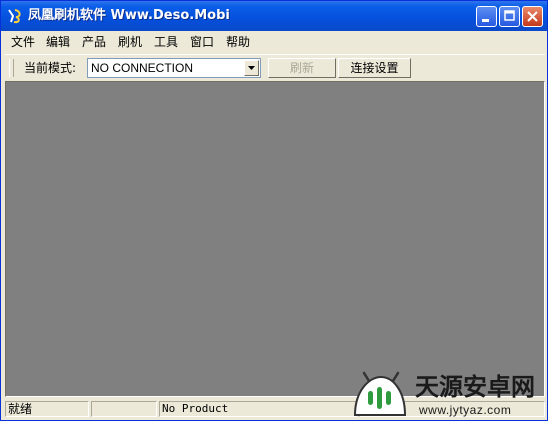  What do you see at coordinates (14, 16) in the screenshot?
I see `app-logo-icon` at bounding box center [14, 16].